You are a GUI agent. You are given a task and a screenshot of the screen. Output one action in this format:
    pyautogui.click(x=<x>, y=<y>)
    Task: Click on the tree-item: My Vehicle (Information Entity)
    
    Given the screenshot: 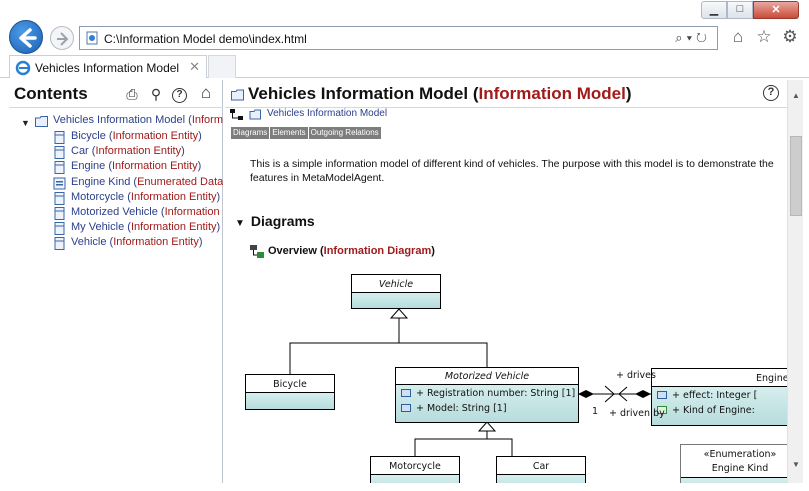 What is the action you would take?
    pyautogui.click(x=138, y=228)
    